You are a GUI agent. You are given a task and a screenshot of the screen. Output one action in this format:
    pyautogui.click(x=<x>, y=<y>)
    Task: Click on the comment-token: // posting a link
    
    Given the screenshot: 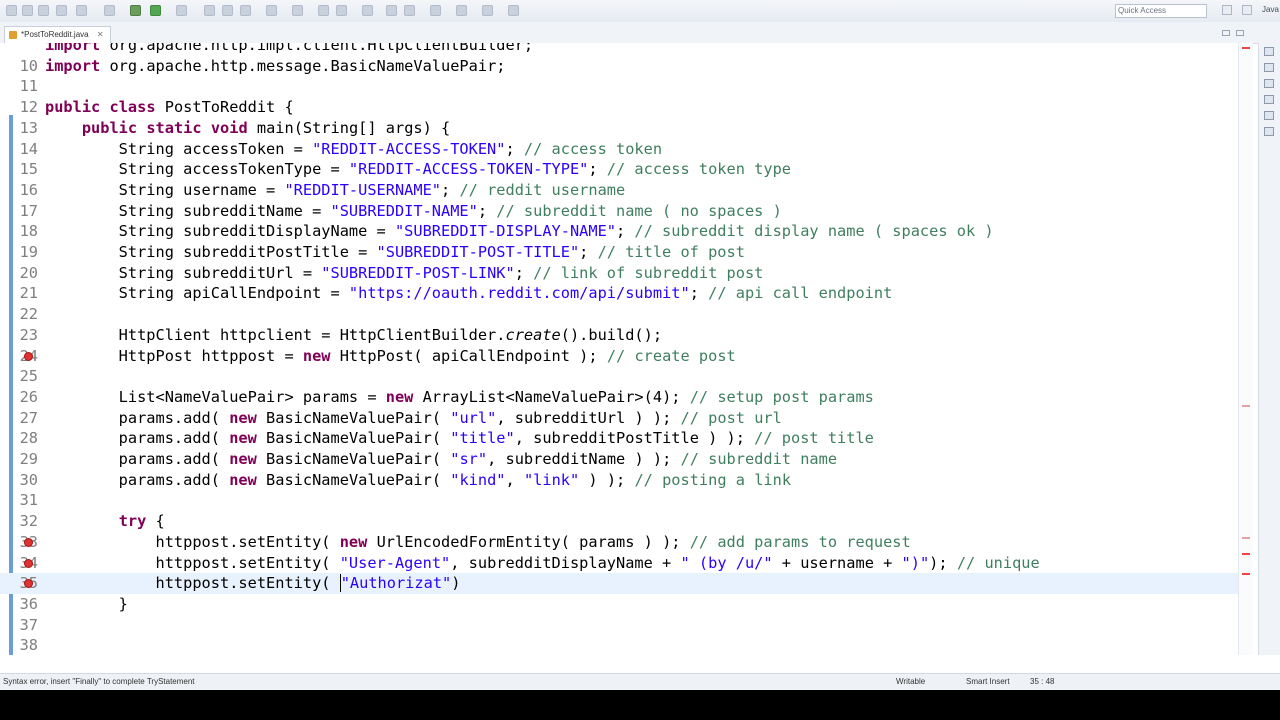 What is the action you would take?
    pyautogui.click(x=713, y=479)
    